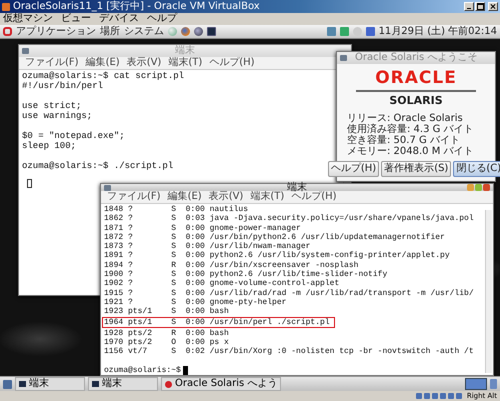  Describe the element at coordinates (416, 169) in the screenshot. I see `dialog-button: 著作権表示(S)` at that location.